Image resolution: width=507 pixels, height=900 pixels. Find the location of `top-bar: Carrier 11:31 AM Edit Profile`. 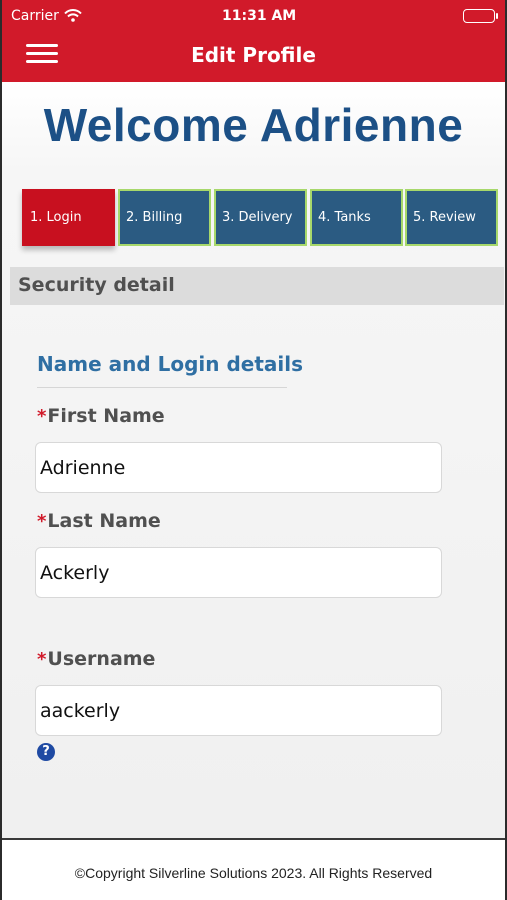

top-bar: Carrier 11:31 AM Edit Profile is located at coordinates (253, 41).